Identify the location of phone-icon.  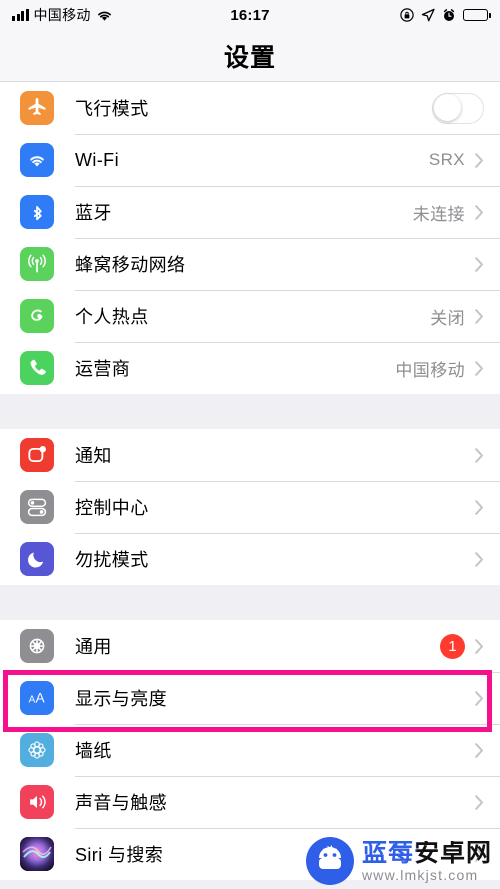
(37, 368).